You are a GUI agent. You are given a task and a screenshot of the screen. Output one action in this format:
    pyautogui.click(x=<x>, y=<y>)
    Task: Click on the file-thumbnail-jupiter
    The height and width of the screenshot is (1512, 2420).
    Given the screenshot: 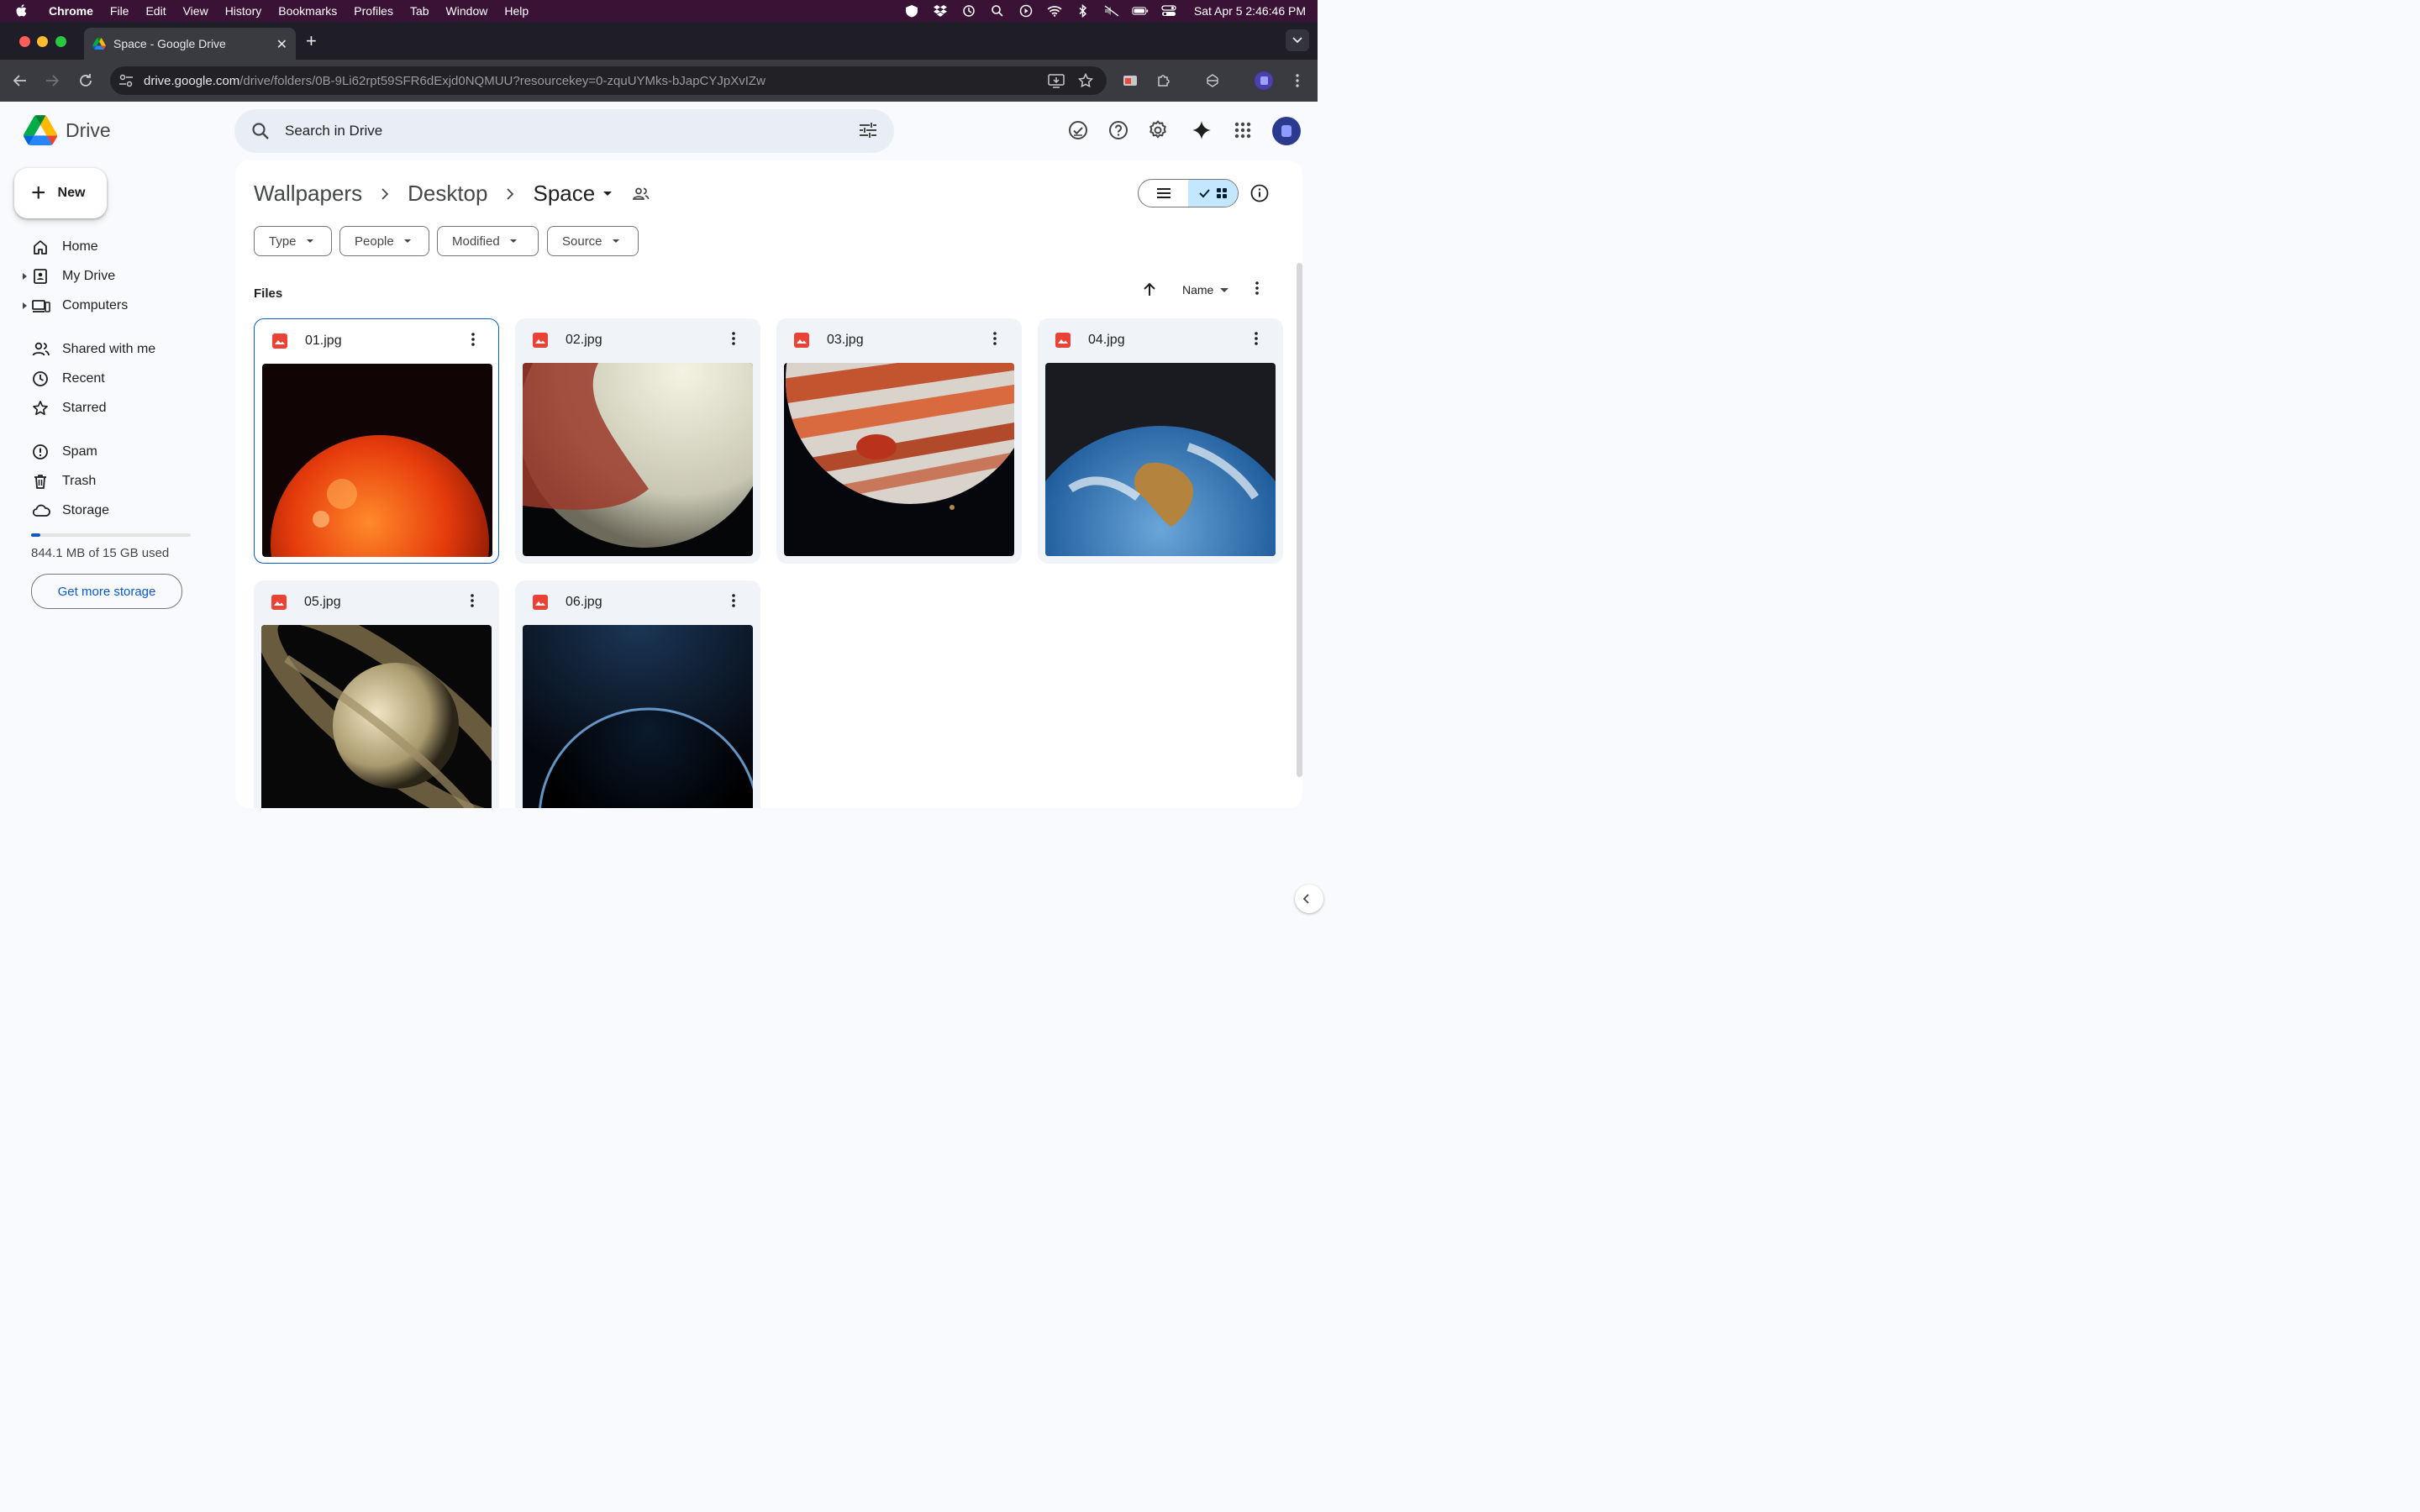 What is the action you would take?
    pyautogui.click(x=899, y=459)
    